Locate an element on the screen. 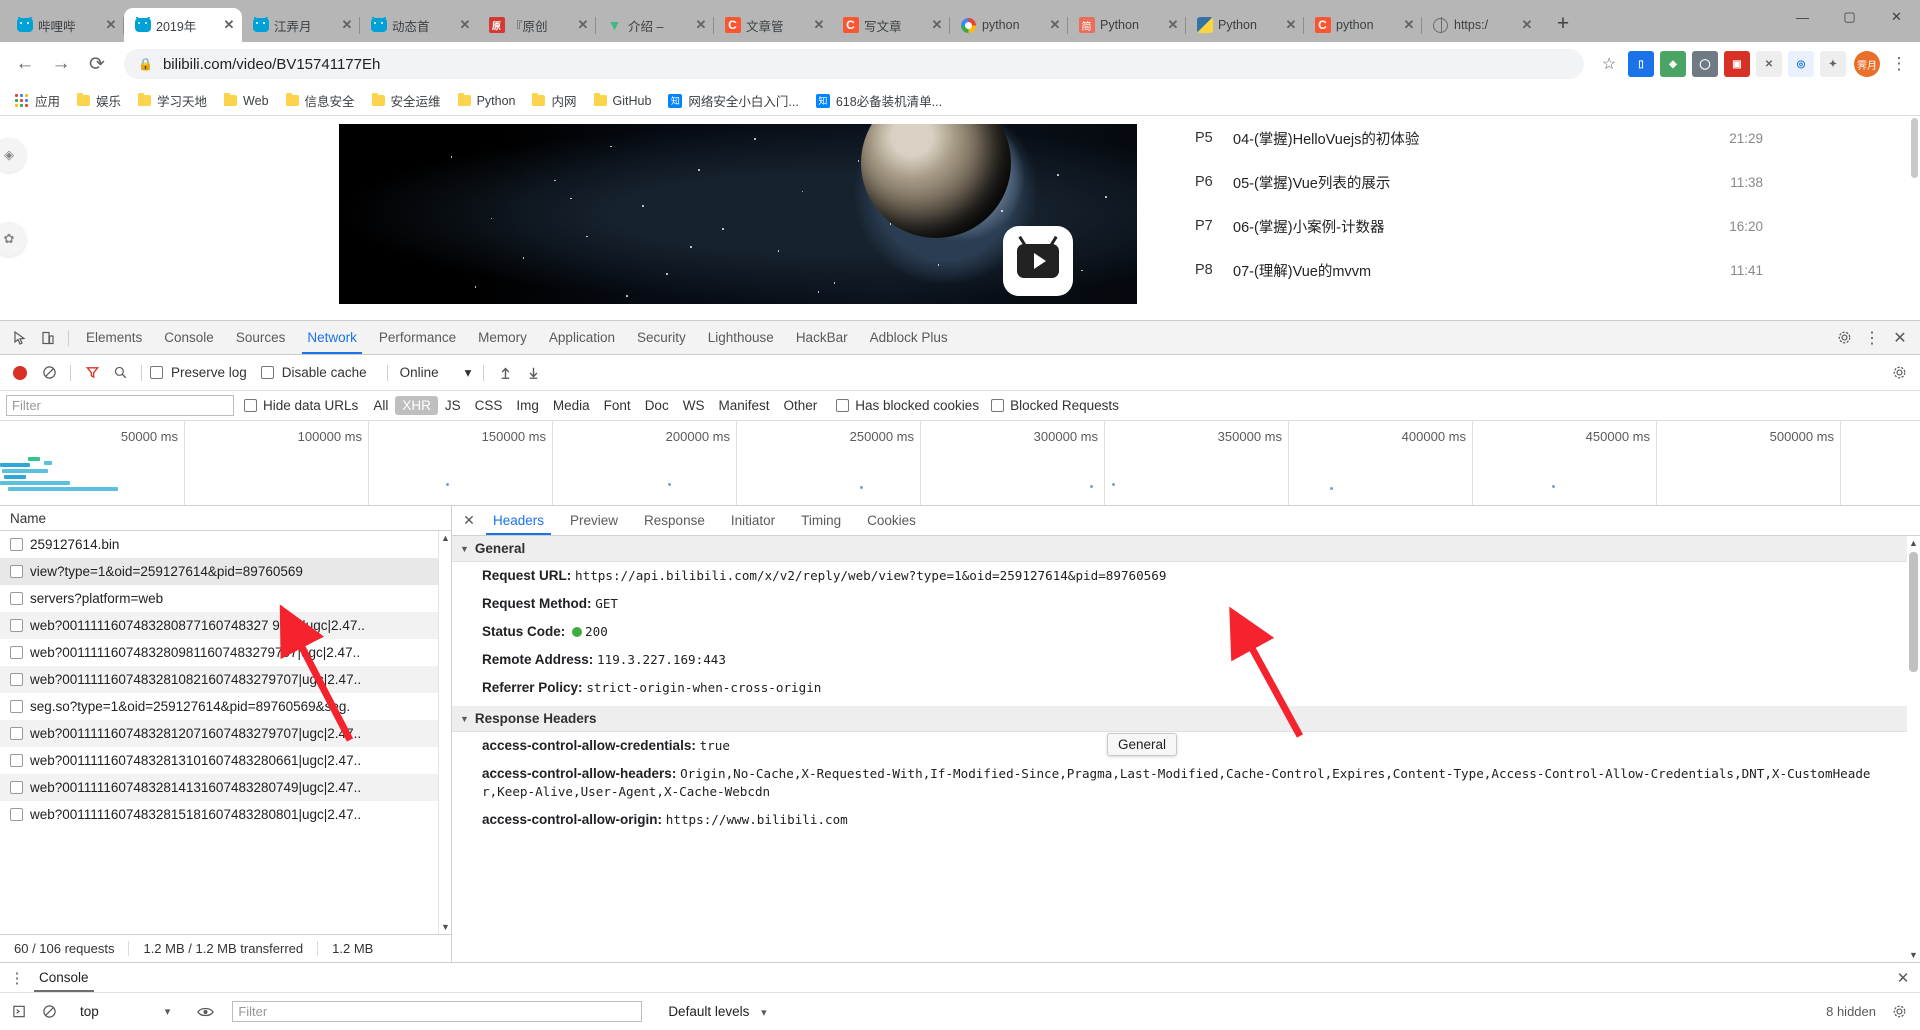 The height and width of the screenshot is (1030, 1920). bookmark-apps: 应用 is located at coordinates (37, 100).